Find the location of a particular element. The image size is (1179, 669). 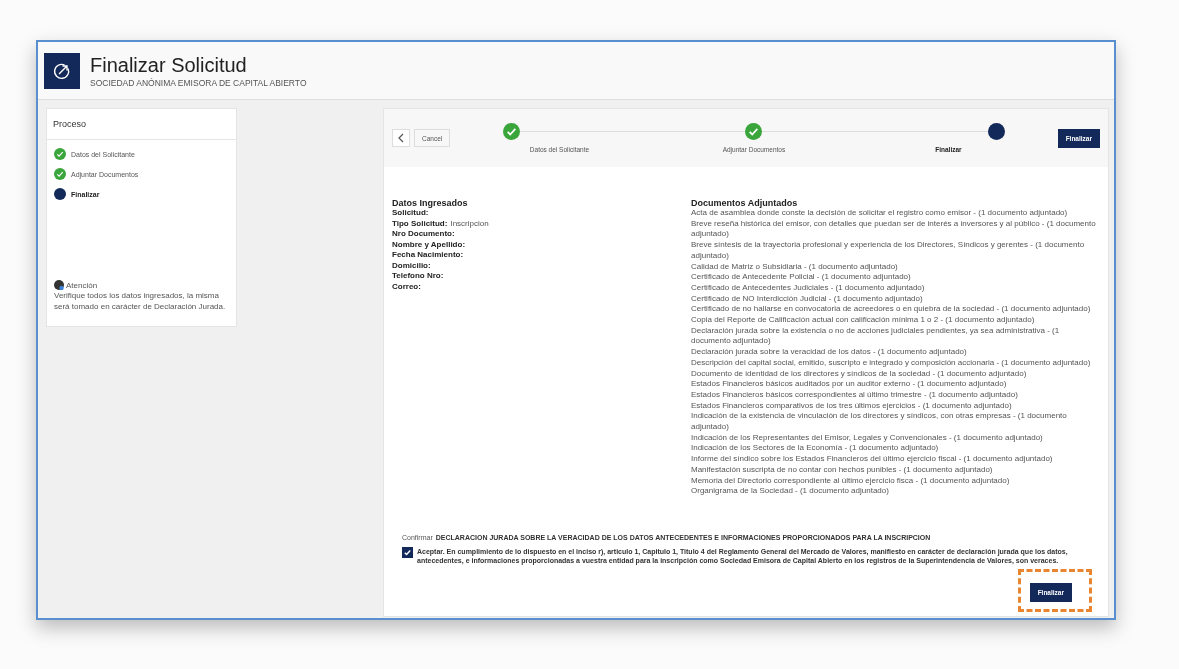

document-item: Certificado de Antecedentes Judiciales - (1 documento adjuntado) is located at coordinates (808, 288).